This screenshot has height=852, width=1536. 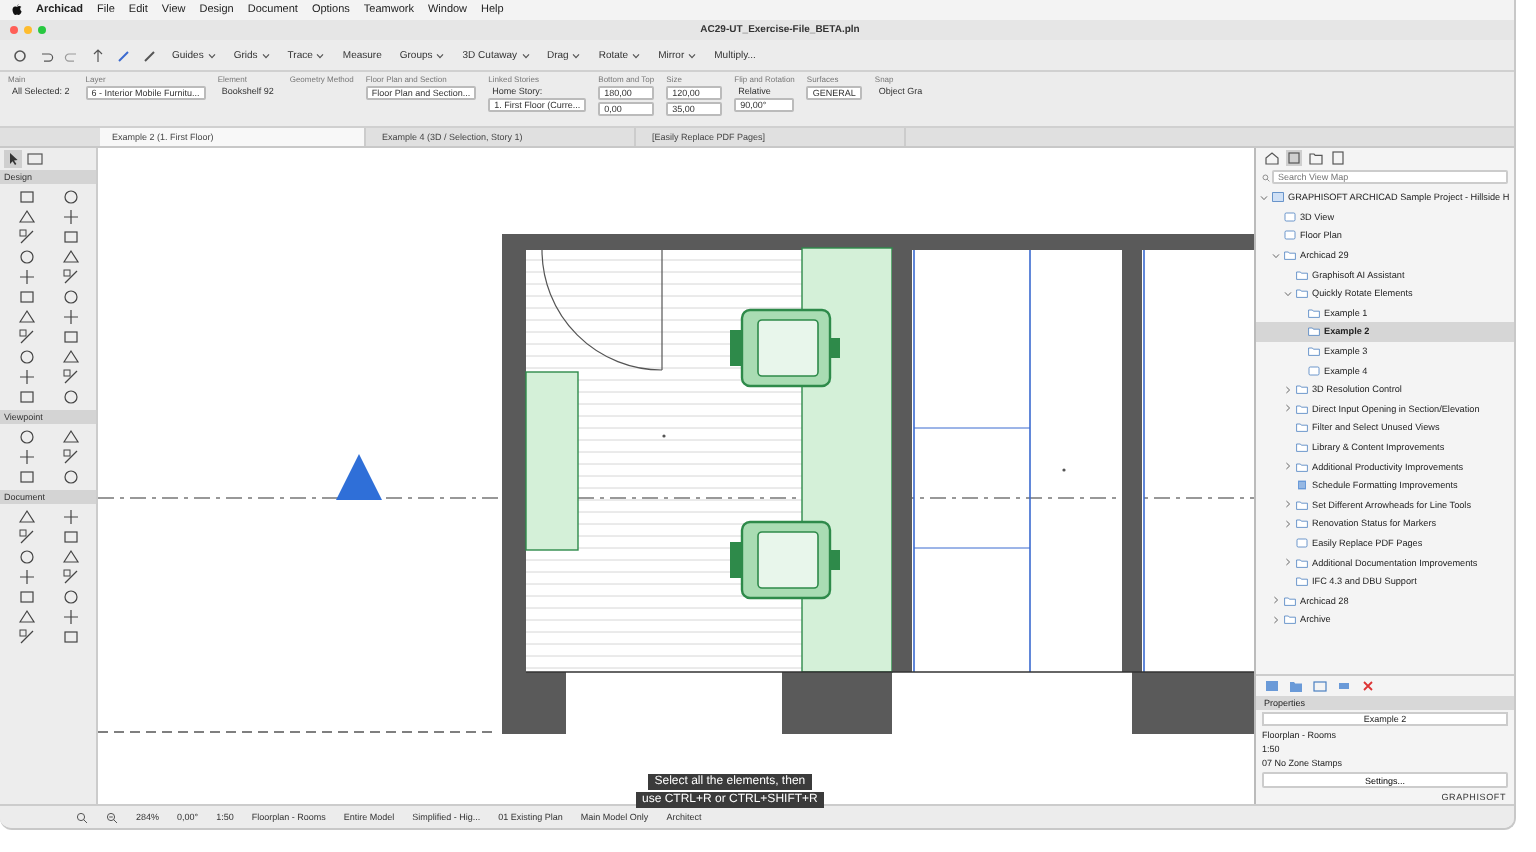 What do you see at coordinates (1368, 686) in the screenshot?
I see `delete-icon` at bounding box center [1368, 686].